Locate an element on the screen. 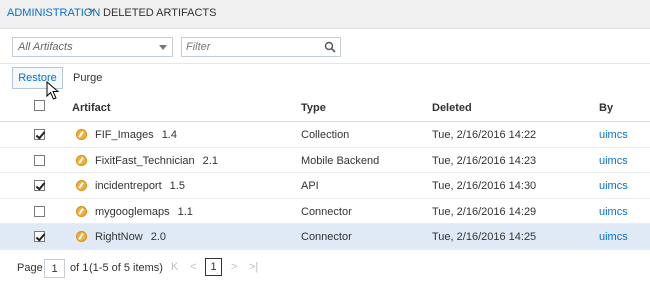  search-icon is located at coordinates (330, 47).